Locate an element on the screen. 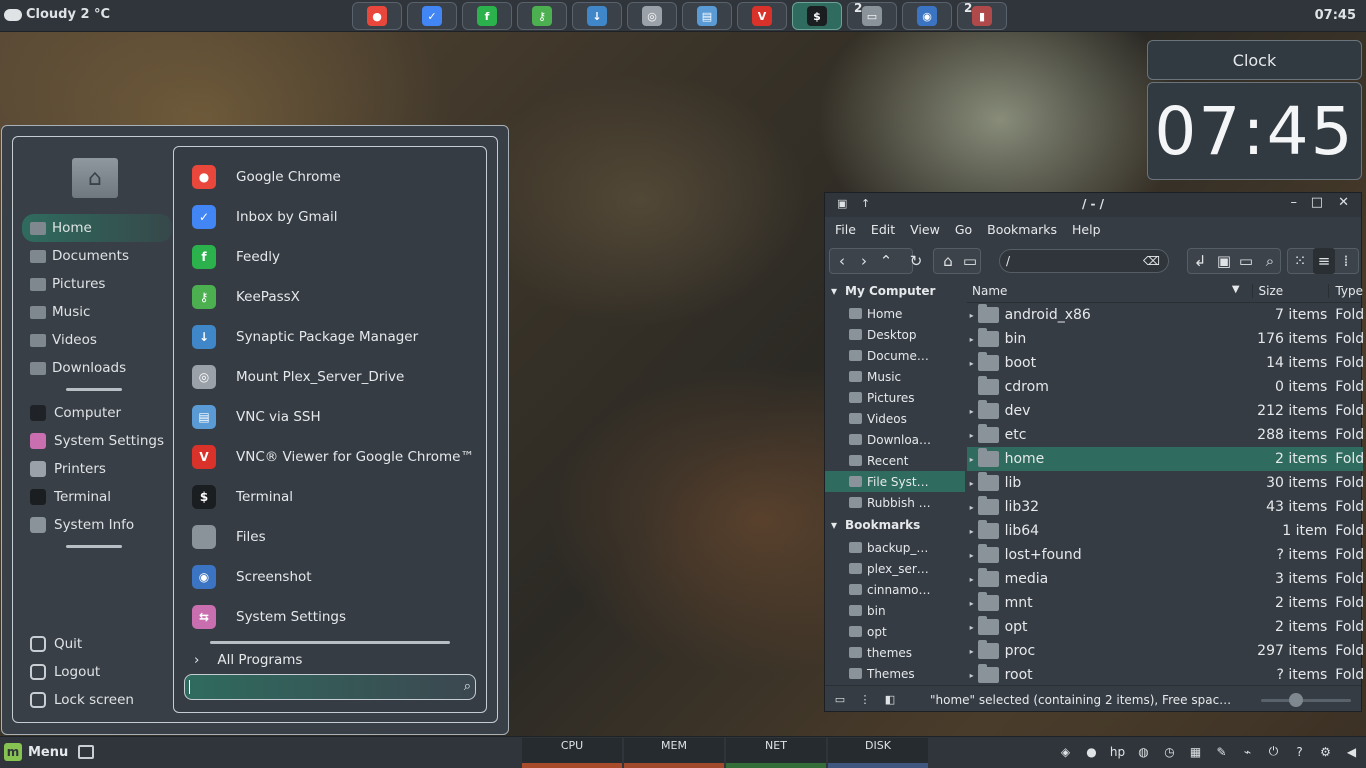 This screenshot has height=768, width=1366. favorite-app-item: ▤ VNC via SSH is located at coordinates (256, 417).